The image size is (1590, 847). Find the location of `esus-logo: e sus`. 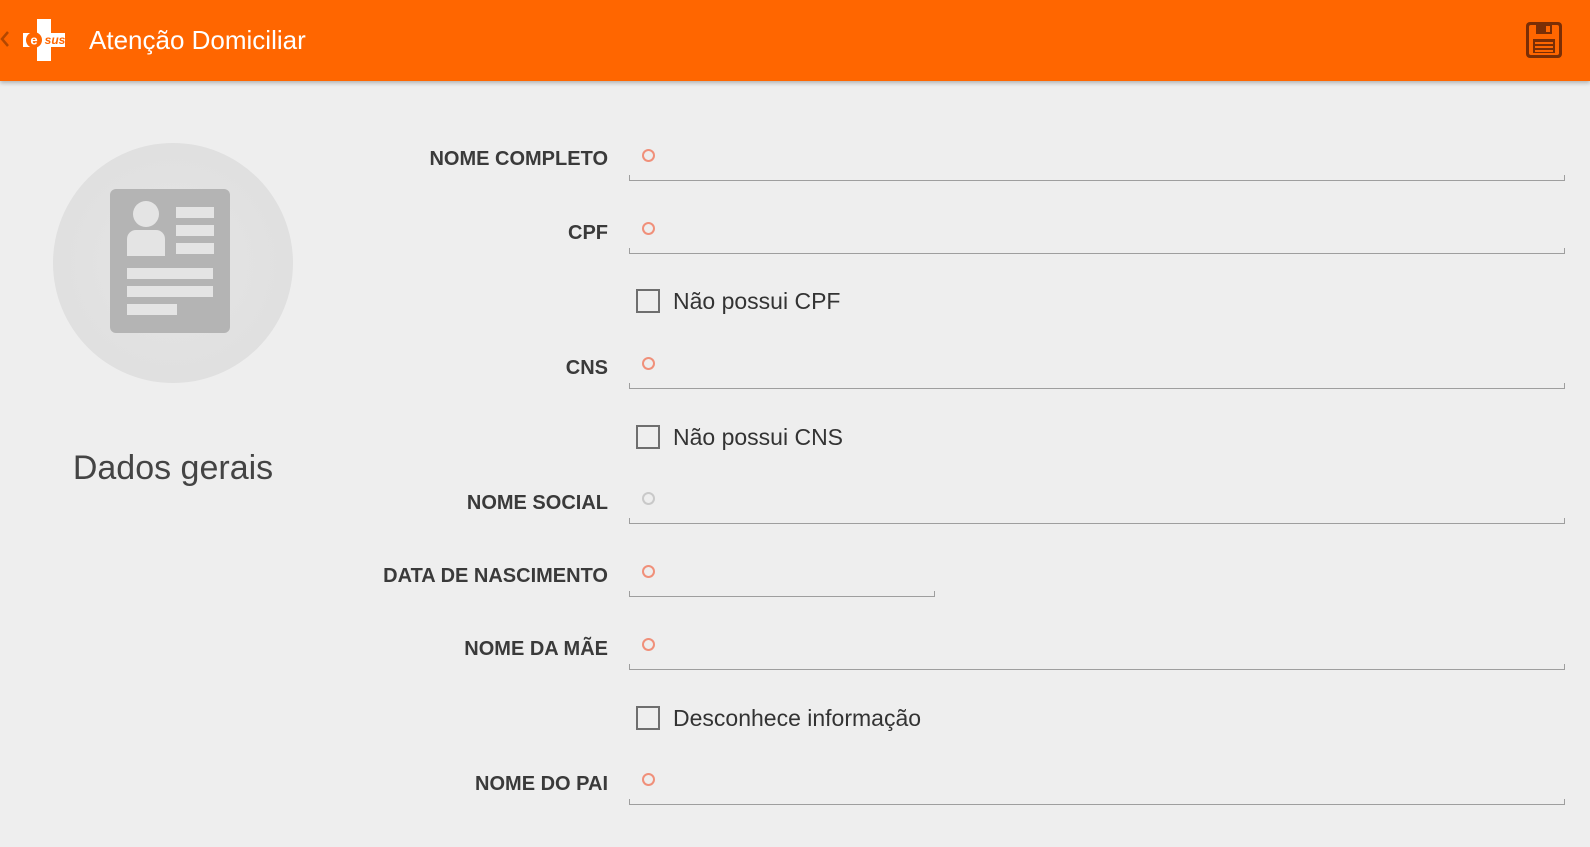

esus-logo: e sus is located at coordinates (44, 40).